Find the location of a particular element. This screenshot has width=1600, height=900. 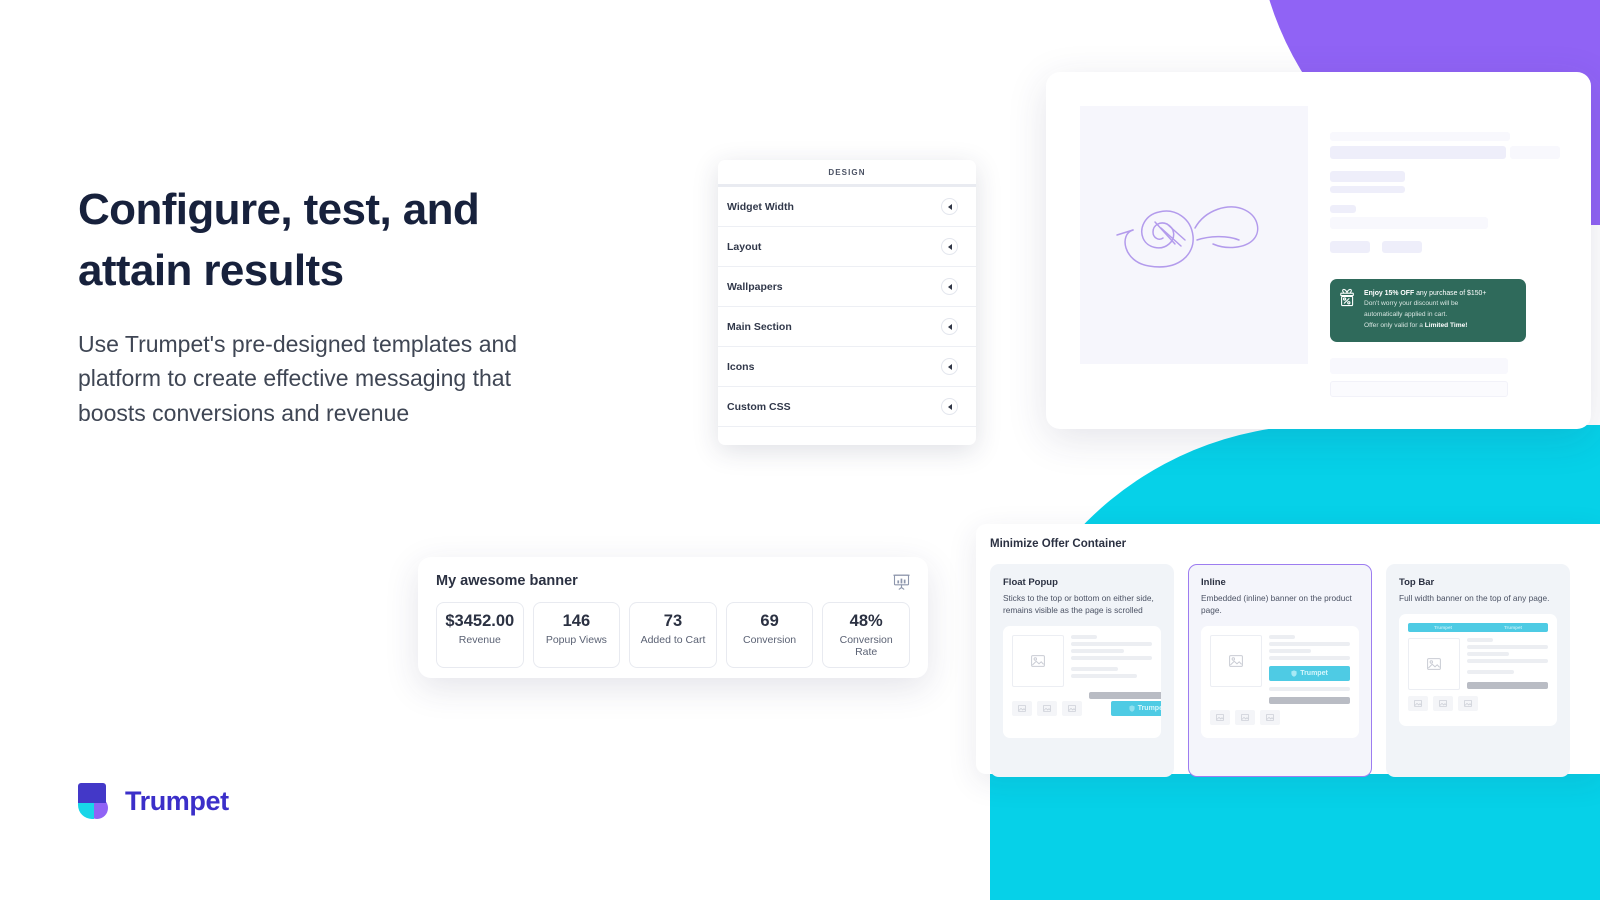

offer-option-title: Float Popup is located at coordinates (1030, 582).